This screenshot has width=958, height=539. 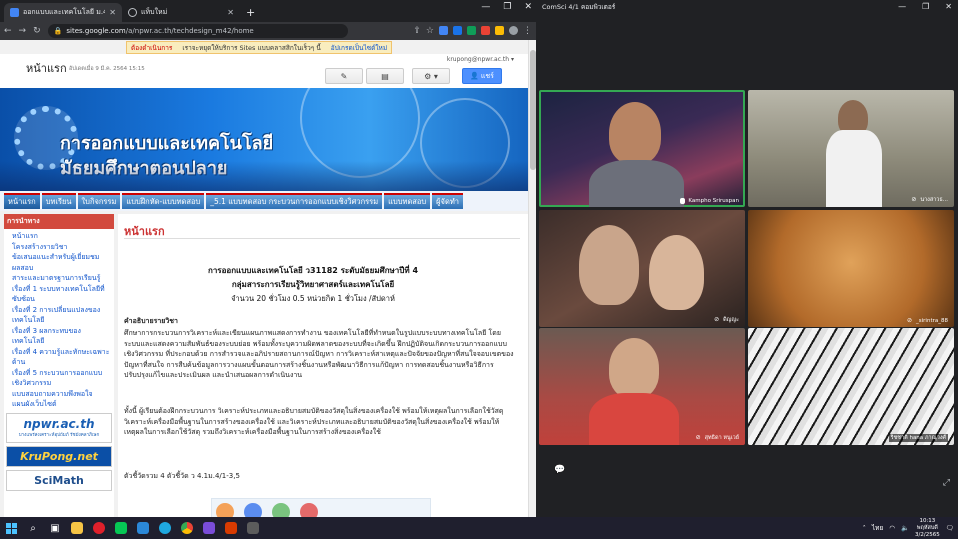 What do you see at coordinates (864, 528) in the screenshot?
I see `chevron-up-icon: ˄` at bounding box center [864, 528].